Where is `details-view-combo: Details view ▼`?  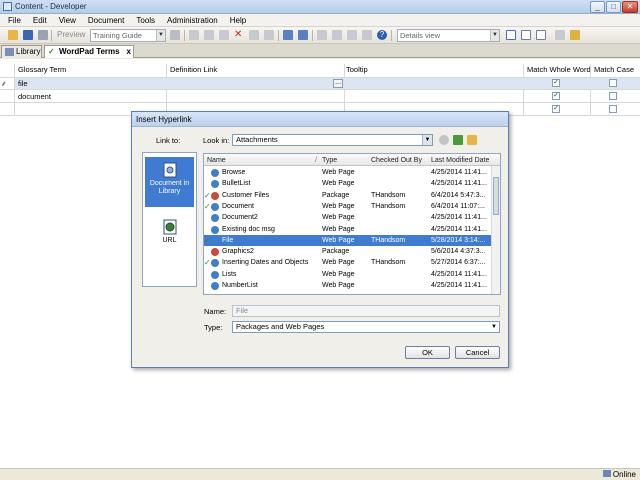
details-view-combo: Details view ▼ is located at coordinates (448, 35).